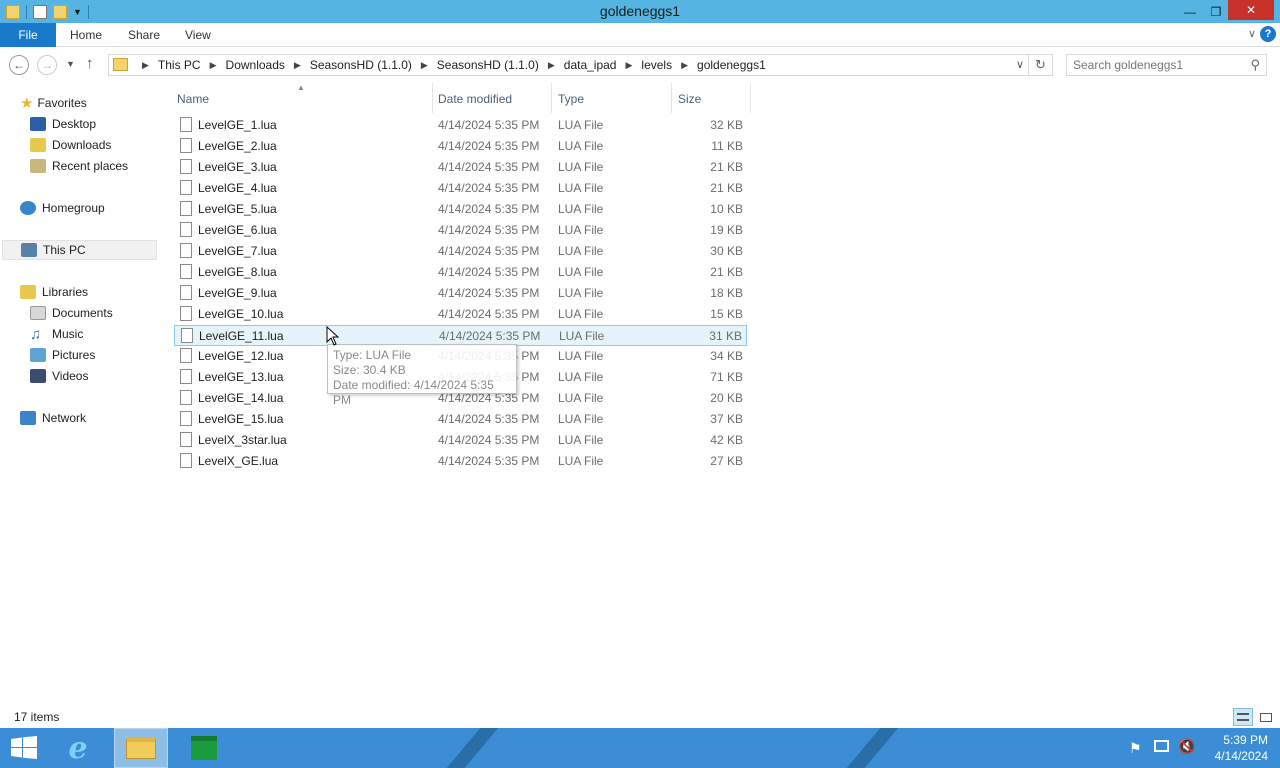 Image resolution: width=1280 pixels, height=768 pixels. What do you see at coordinates (62, 355) in the screenshot?
I see `nav-pictures: Pictures` at bounding box center [62, 355].